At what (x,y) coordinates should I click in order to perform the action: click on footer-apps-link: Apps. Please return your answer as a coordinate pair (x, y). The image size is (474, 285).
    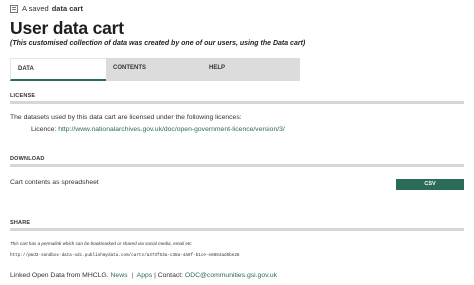
    Looking at the image, I should click on (145, 275).